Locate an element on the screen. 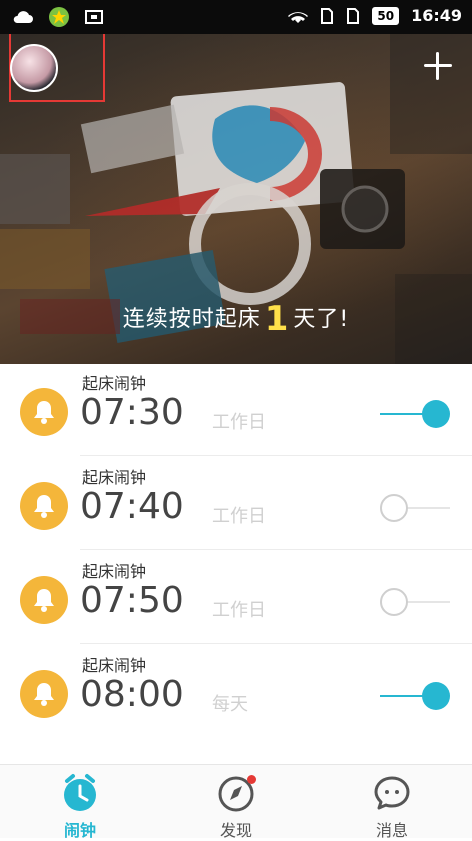 This screenshot has height=841, width=472. tab-label: 闹钟 is located at coordinates (79, 830).